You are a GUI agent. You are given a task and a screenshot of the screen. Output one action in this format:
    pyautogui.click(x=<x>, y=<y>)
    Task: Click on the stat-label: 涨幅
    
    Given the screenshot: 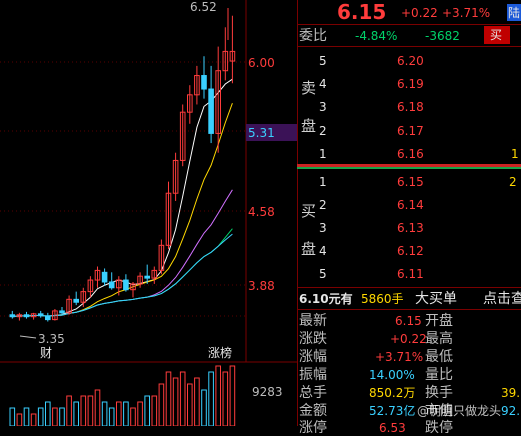 What is the action you would take?
    pyautogui.click(x=313, y=357)
    